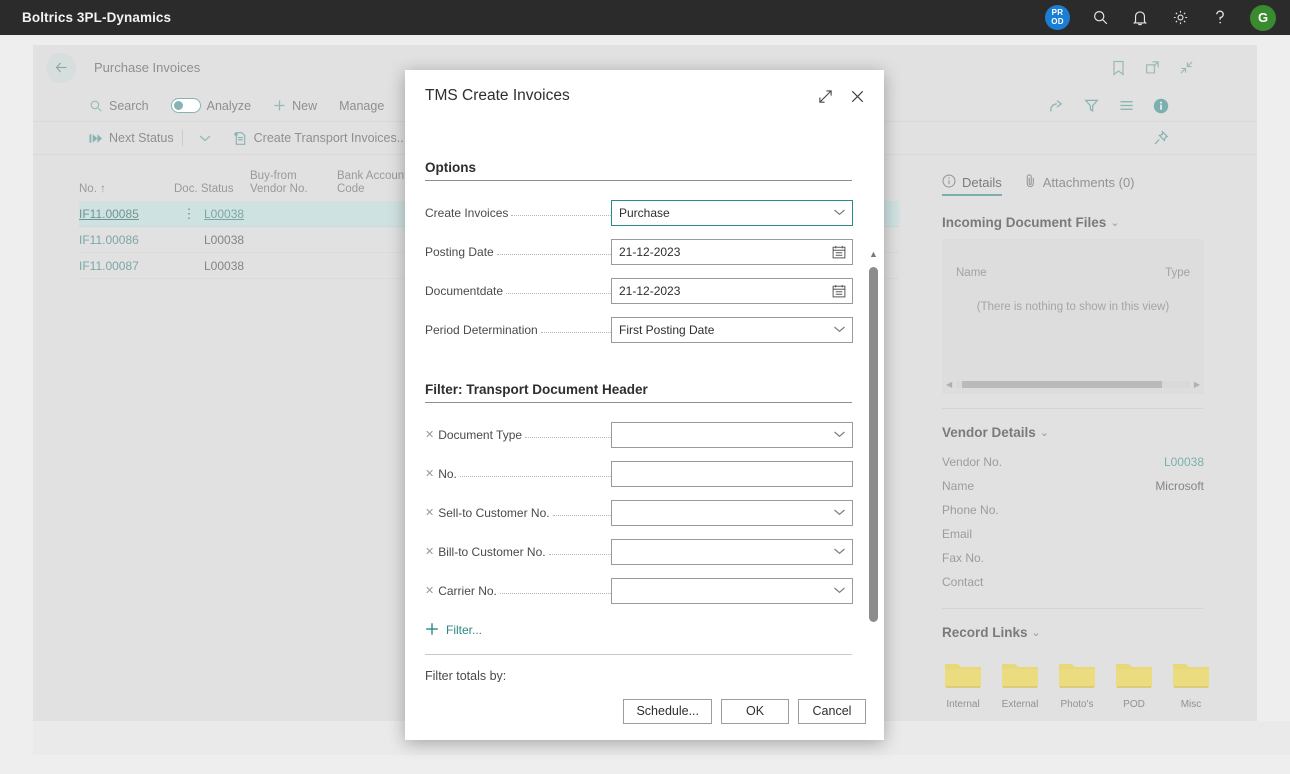  What do you see at coordinates (295, 106) in the screenshot?
I see `new-action: New` at bounding box center [295, 106].